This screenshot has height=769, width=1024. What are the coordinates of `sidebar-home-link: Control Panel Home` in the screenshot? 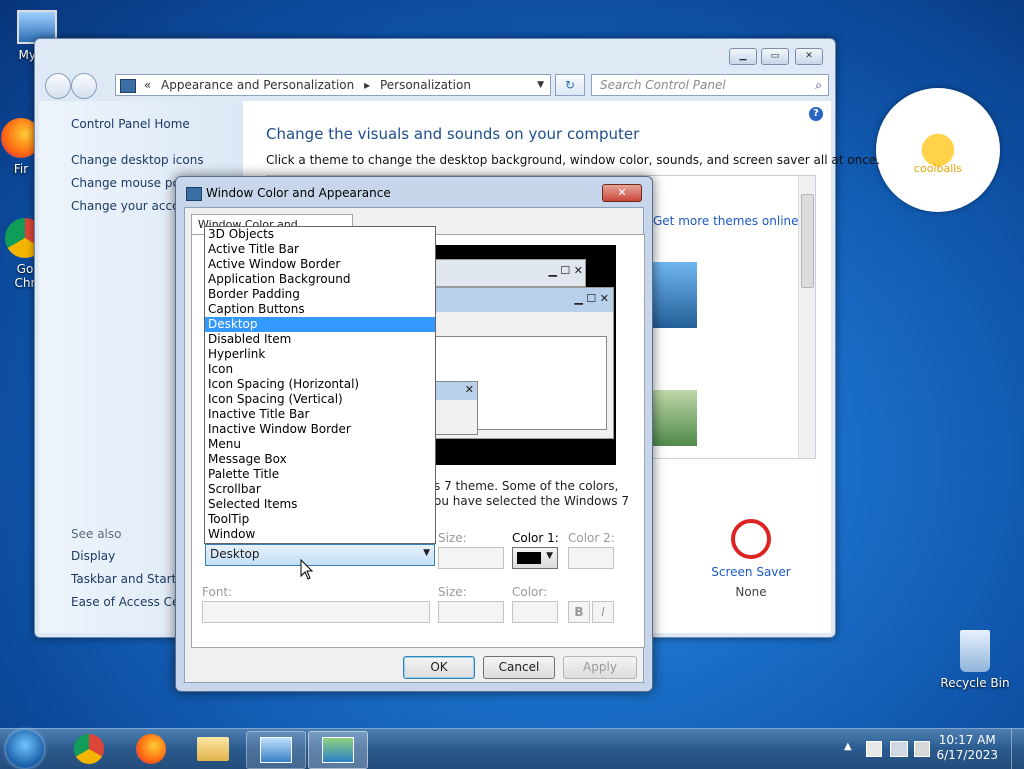 It's located at (130, 124).